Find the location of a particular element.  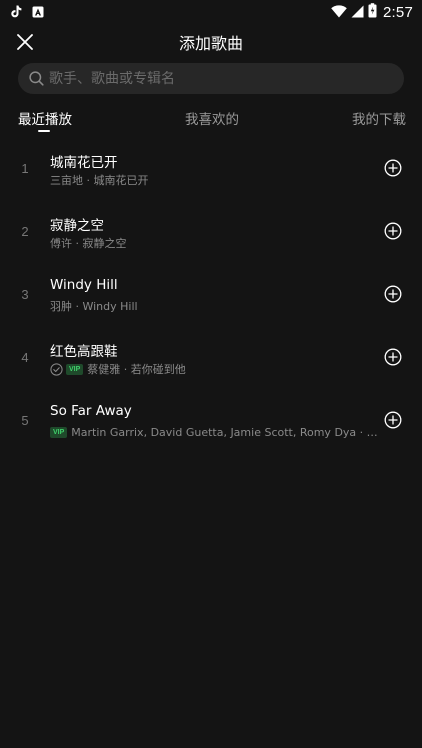

song-item: 3 Windy Hill 羽肿 · Windy Hill is located at coordinates (211, 294).